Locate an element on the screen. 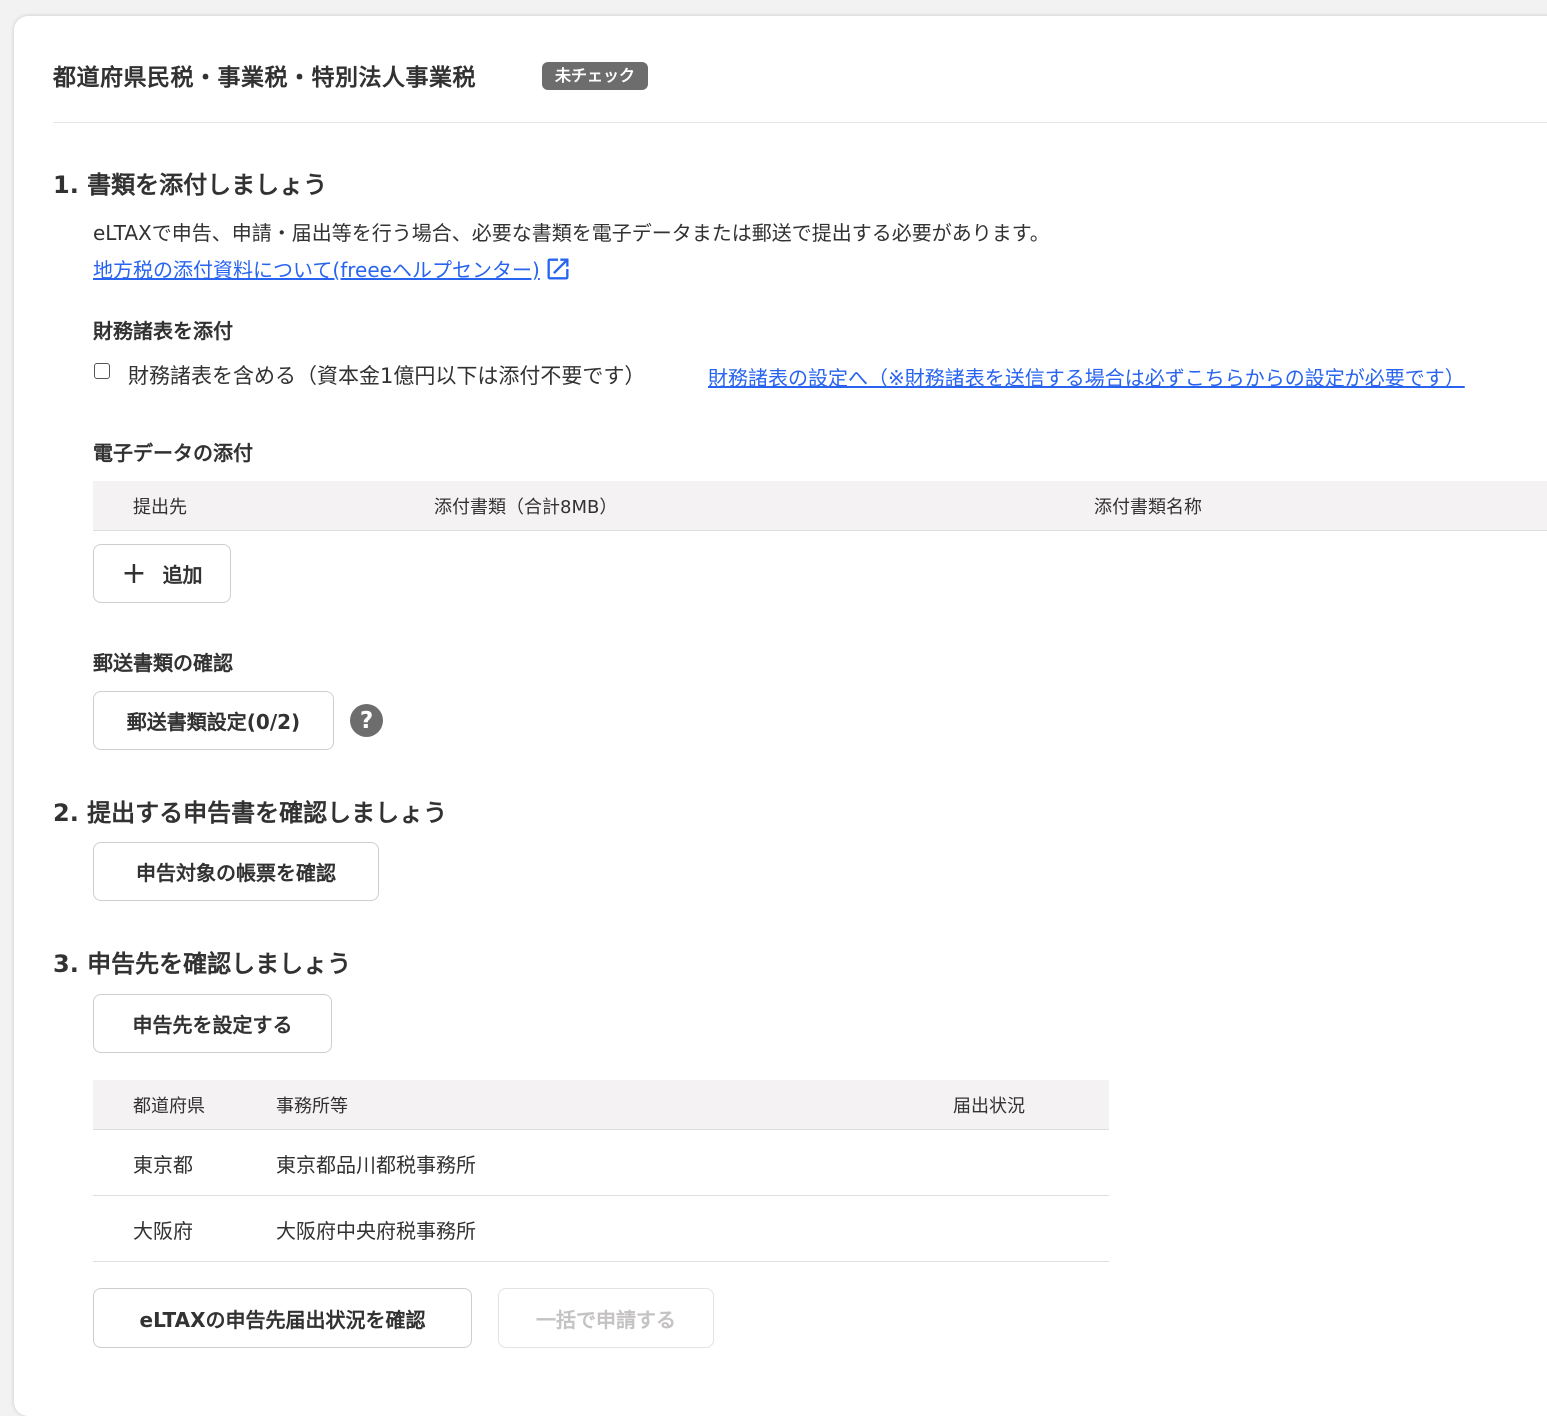 The height and width of the screenshot is (1416, 1547). question-icon: ? is located at coordinates (366, 720).